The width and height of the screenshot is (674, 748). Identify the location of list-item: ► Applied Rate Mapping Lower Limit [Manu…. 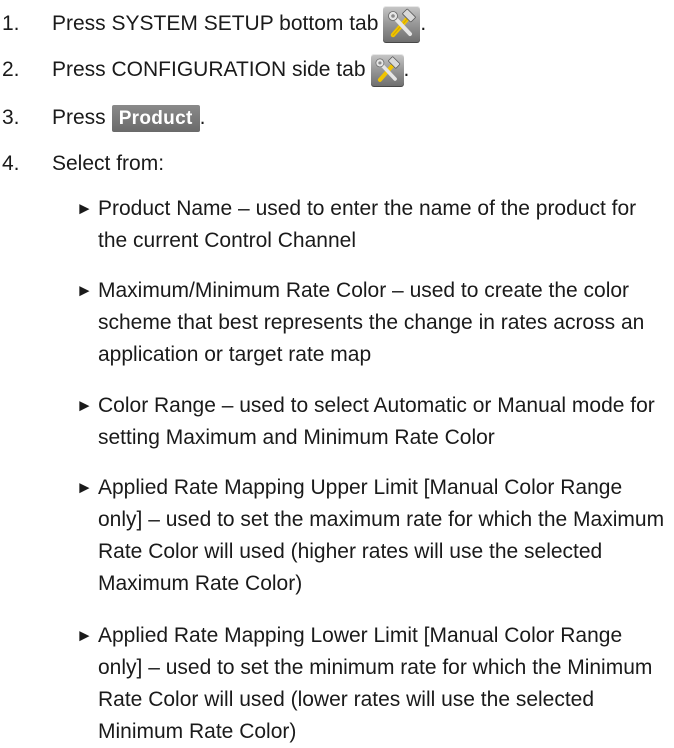
(371, 684).